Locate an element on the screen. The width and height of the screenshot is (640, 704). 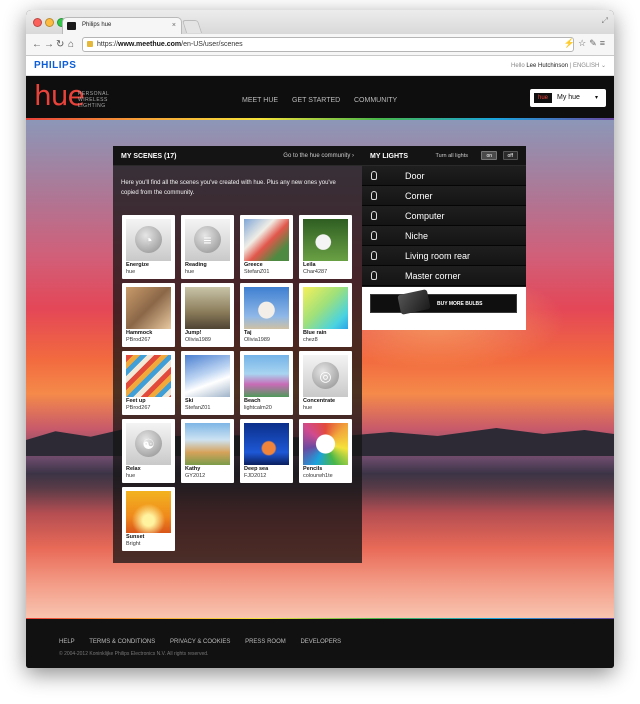
hue-logo: hue is located at coordinates (59, 96).